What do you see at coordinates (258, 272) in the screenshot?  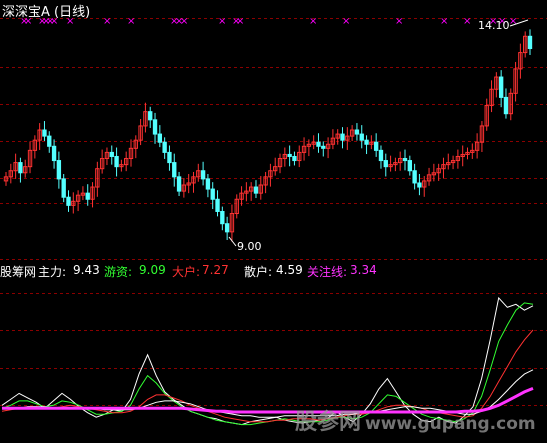 I see `legend-label-retail: 散户:` at bounding box center [258, 272].